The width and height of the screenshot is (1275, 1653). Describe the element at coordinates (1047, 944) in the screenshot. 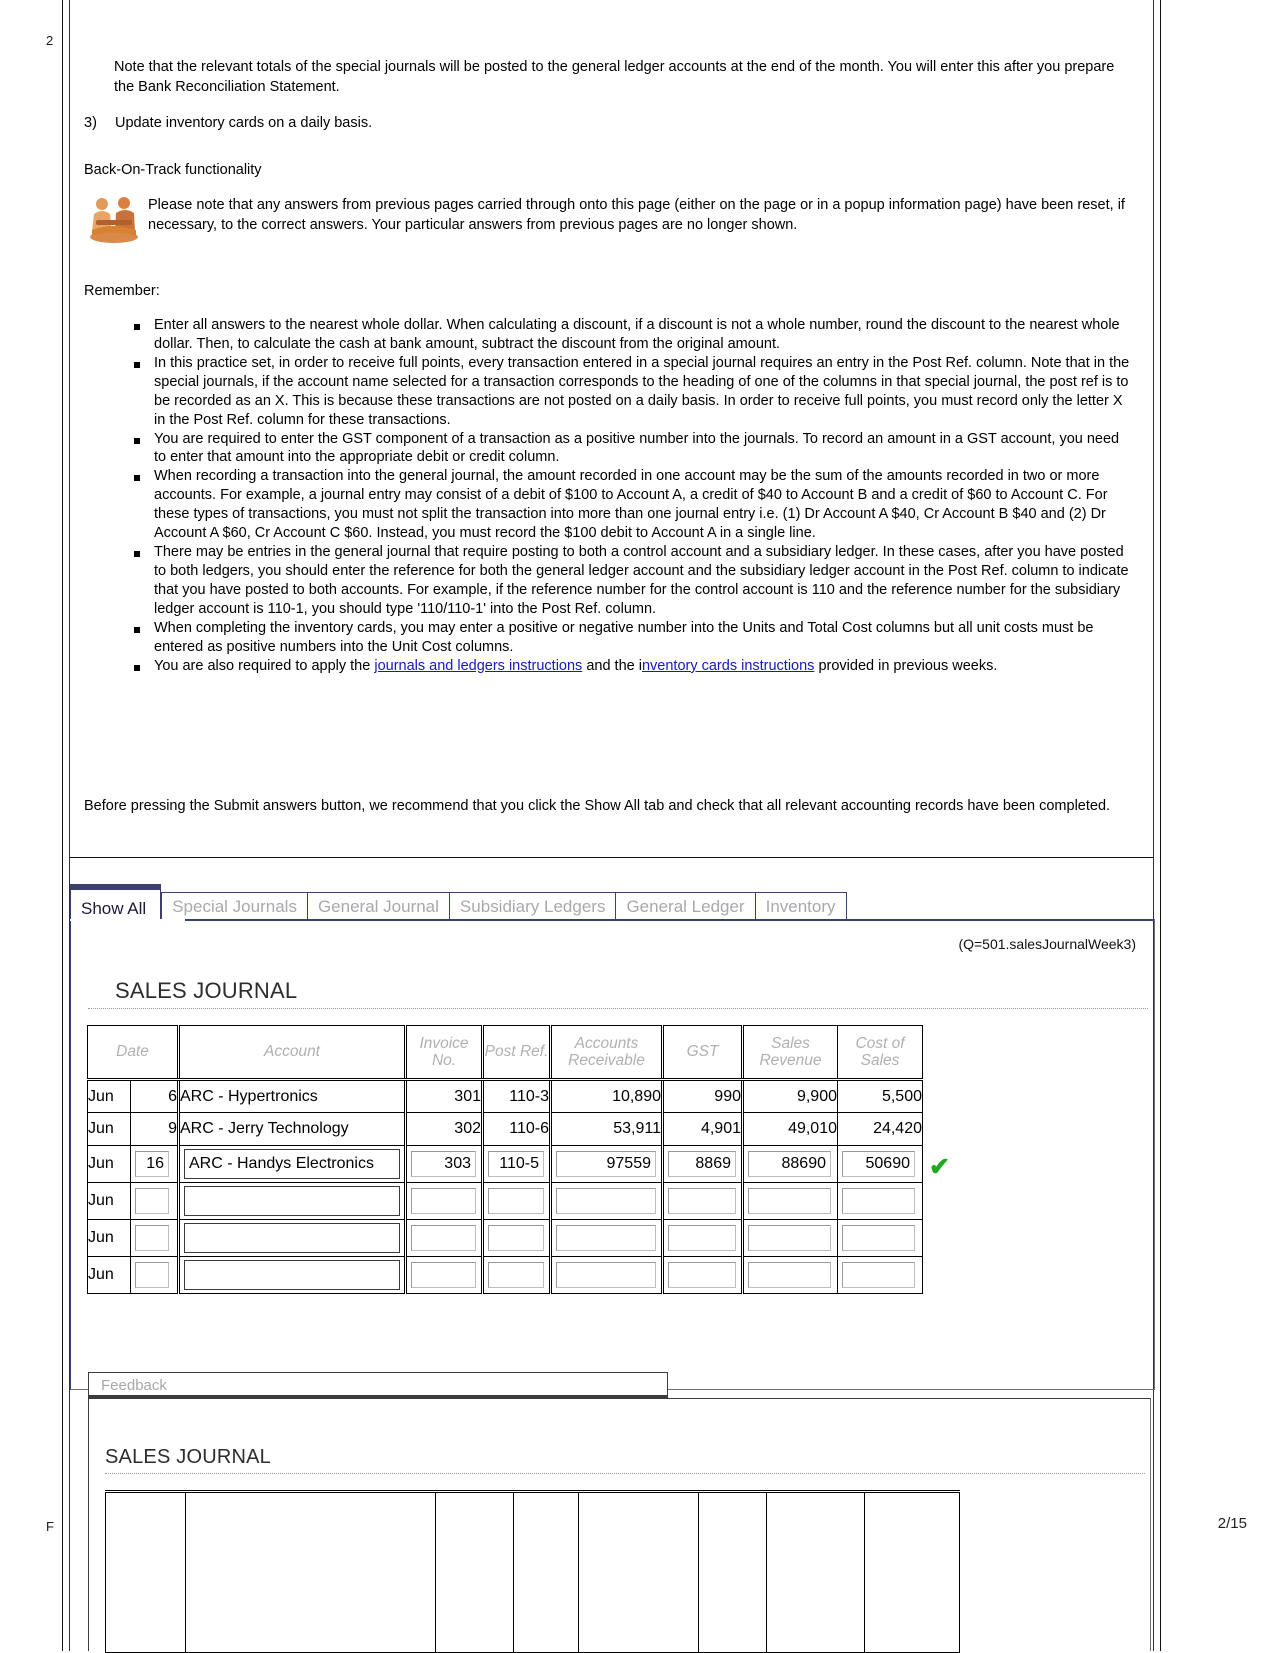

I see `question-id-label: (Q=501.salesJournalWeek3)` at that location.